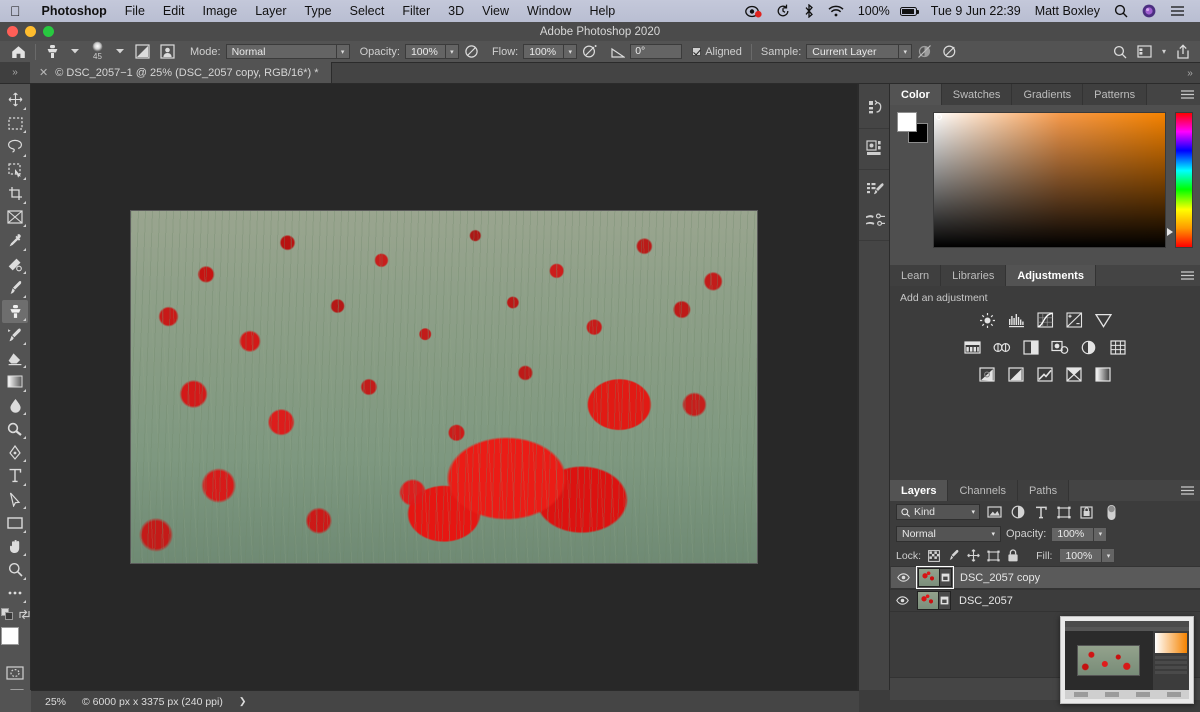 This screenshot has width=1200, height=712. What do you see at coordinates (15, 429) in the screenshot?
I see `dodge-tool` at bounding box center [15, 429].